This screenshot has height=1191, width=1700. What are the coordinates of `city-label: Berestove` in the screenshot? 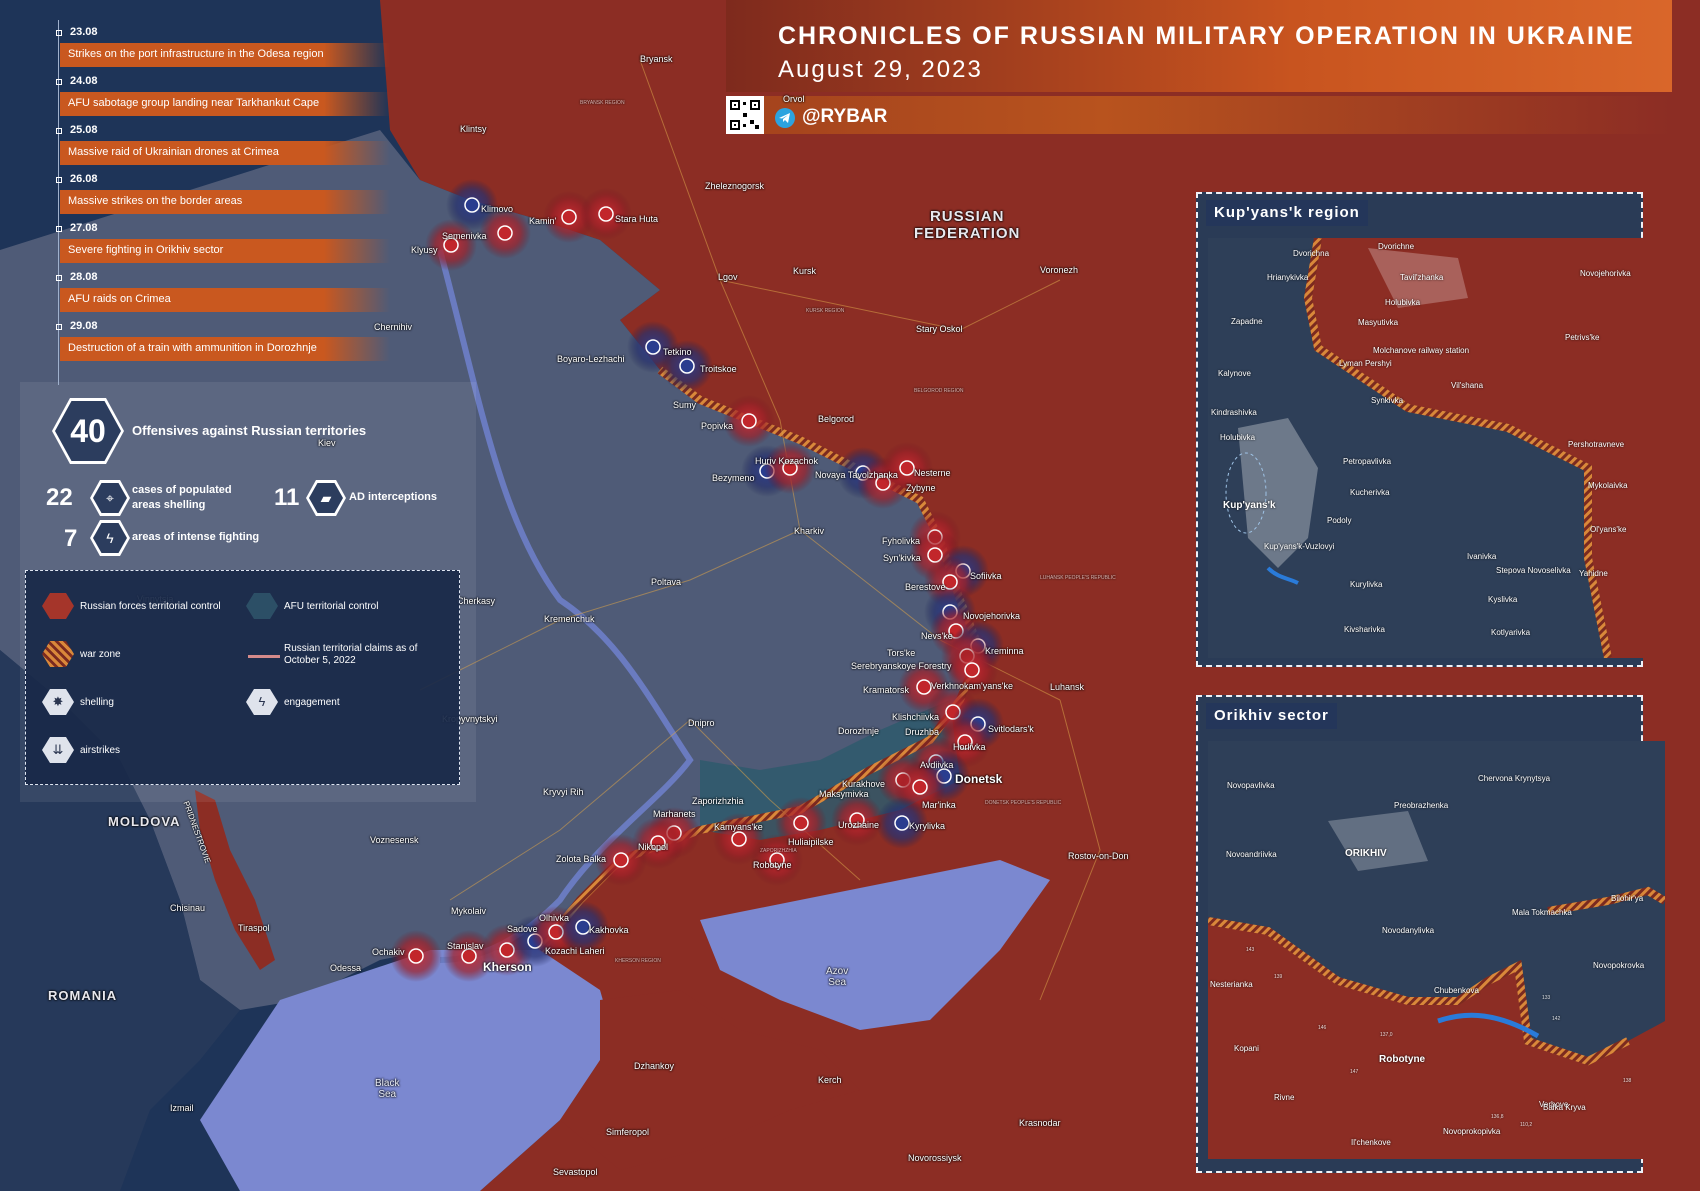 It's located at (925, 587).